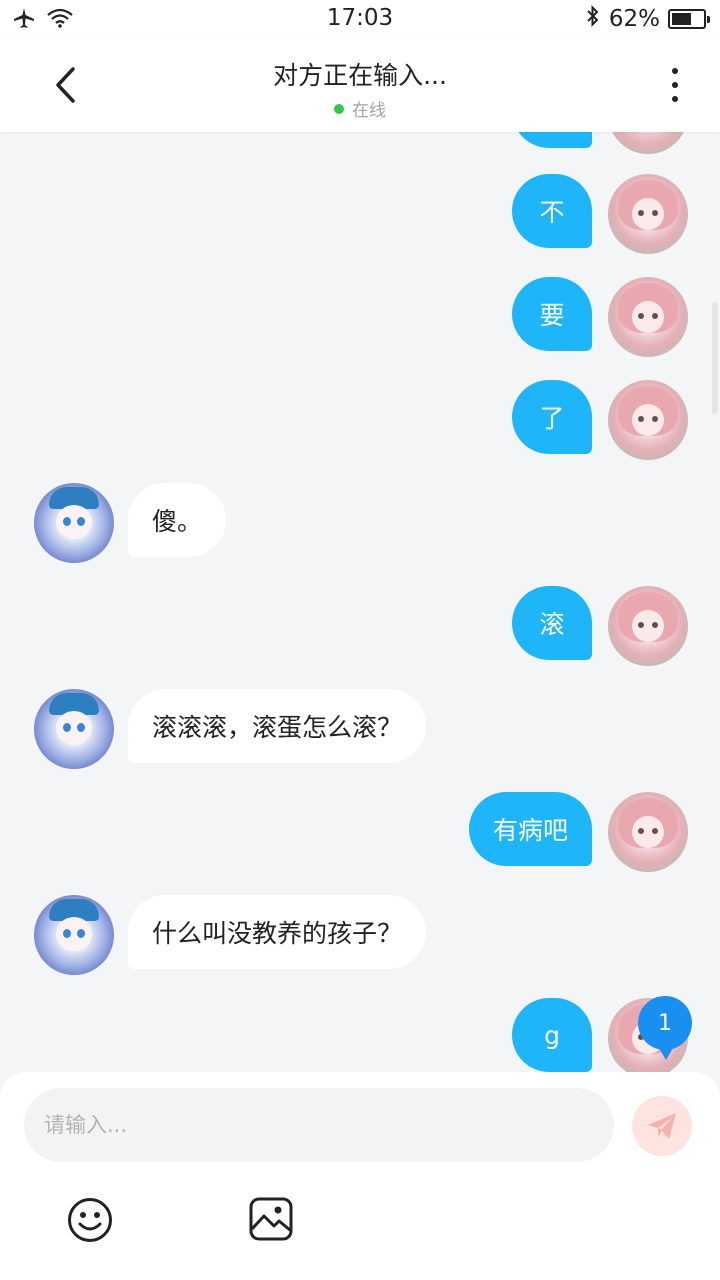 The height and width of the screenshot is (1280, 720). I want to click on smiley-icon, so click(90, 1220).